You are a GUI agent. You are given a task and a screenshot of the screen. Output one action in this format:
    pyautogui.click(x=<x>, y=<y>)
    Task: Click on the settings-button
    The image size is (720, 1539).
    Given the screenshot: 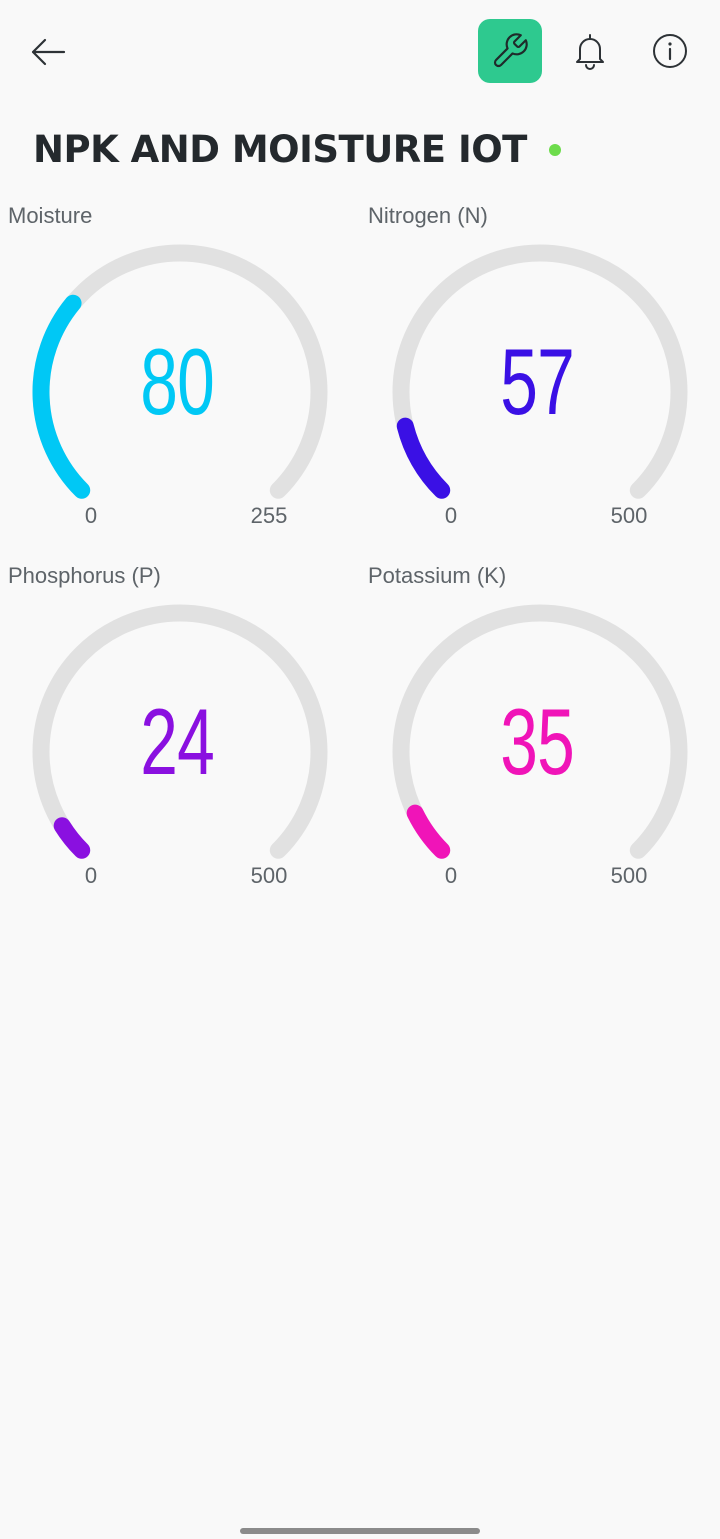 What is the action you would take?
    pyautogui.click(x=510, y=51)
    